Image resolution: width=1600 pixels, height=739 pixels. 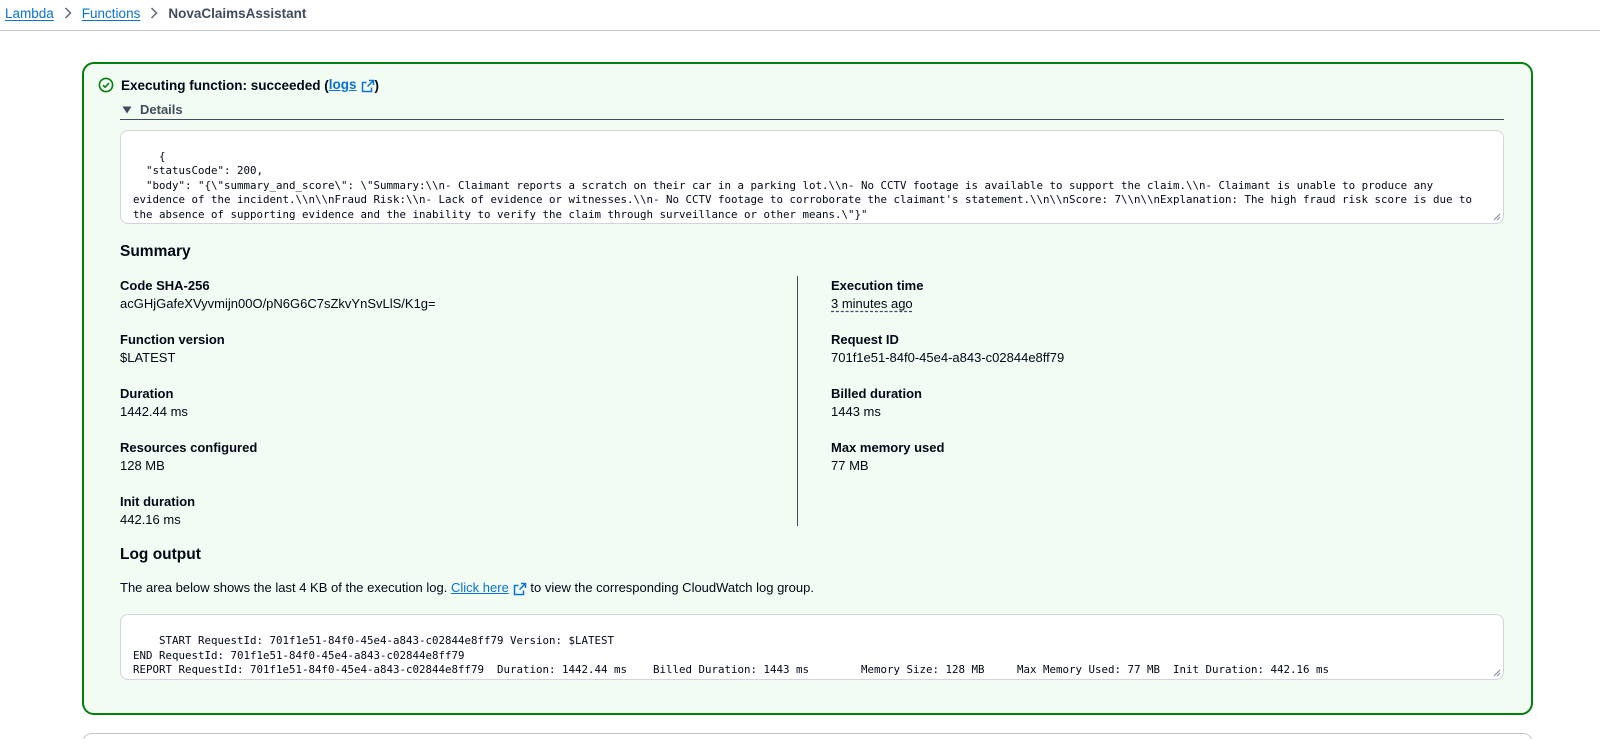 I want to click on alert-status-suffix: ), so click(x=377, y=85).